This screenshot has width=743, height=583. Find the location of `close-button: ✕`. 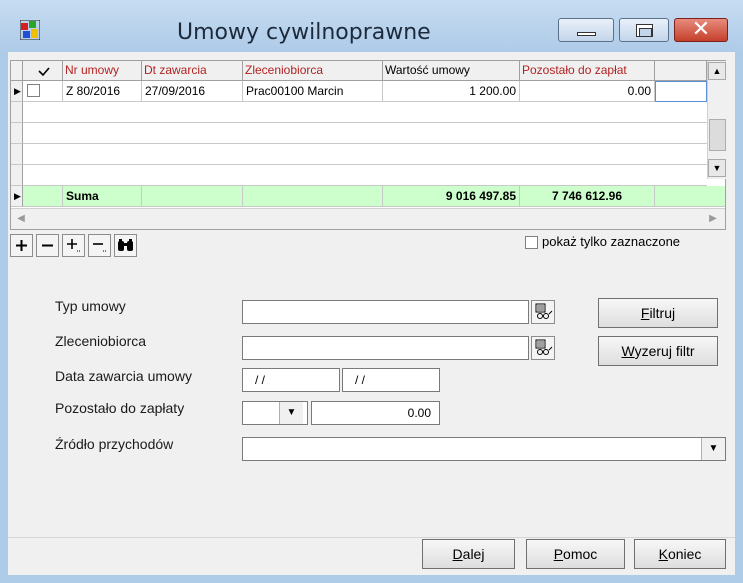

close-button: ✕ is located at coordinates (701, 30).